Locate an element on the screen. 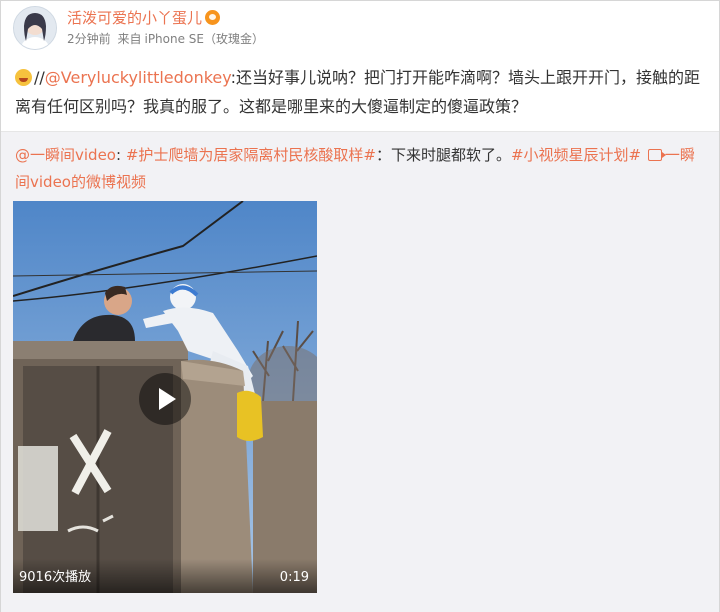  play-count: 9016次播放 is located at coordinates (55, 577).